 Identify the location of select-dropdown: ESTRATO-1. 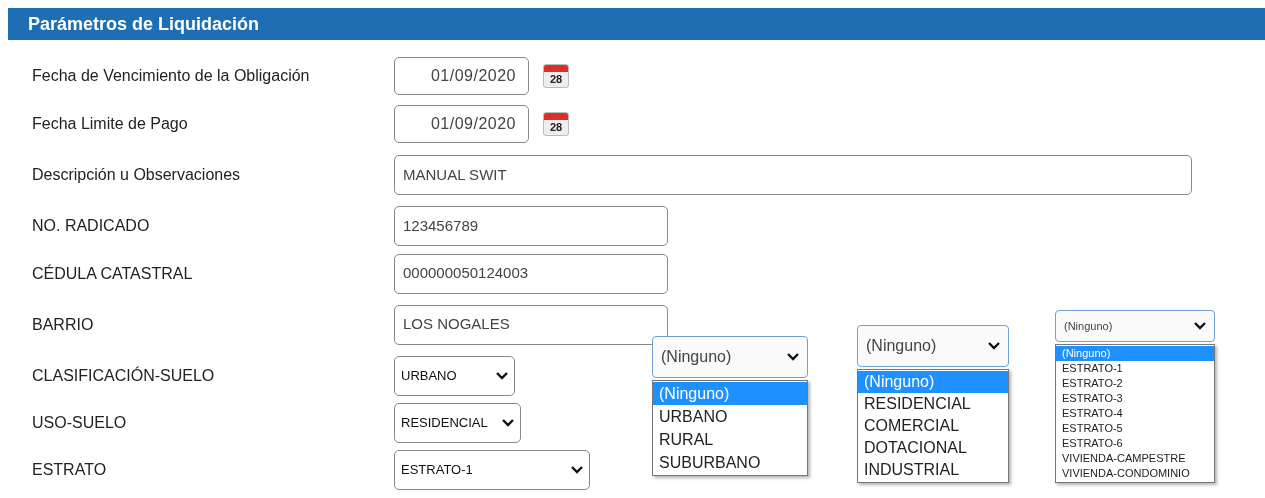
(492, 470).